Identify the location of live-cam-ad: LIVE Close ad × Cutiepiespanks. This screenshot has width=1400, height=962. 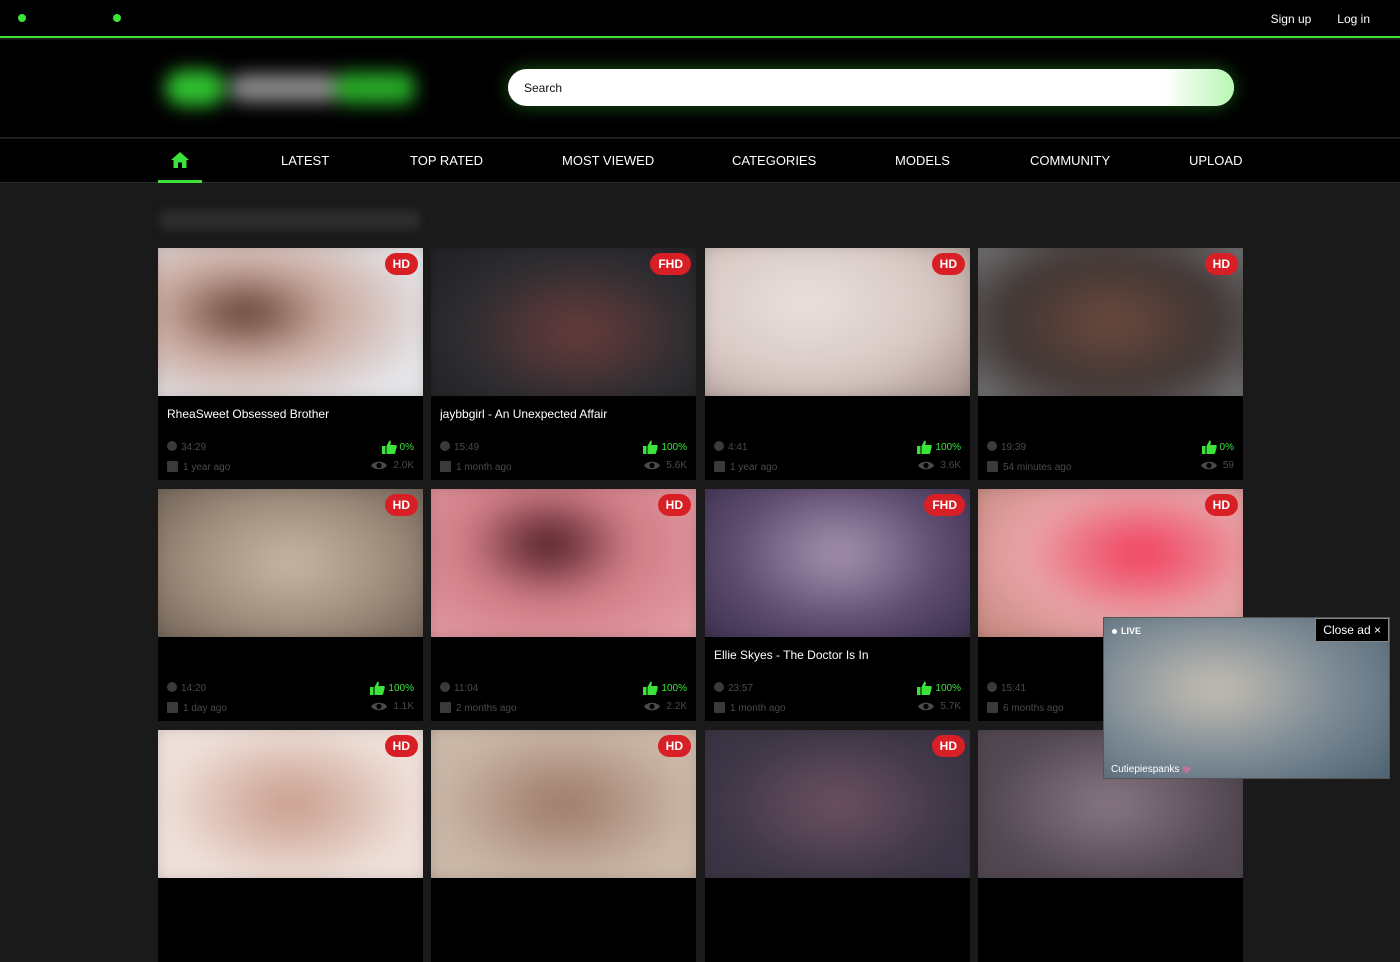
(1246, 698).